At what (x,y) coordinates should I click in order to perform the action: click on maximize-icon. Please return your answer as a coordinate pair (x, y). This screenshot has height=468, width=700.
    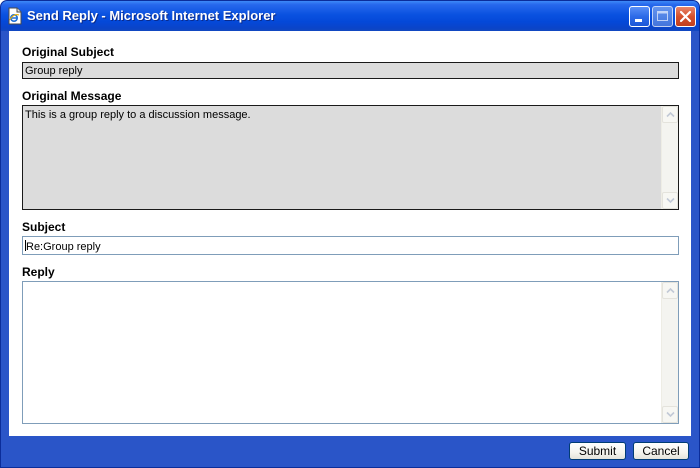
    Looking at the image, I should click on (662, 16).